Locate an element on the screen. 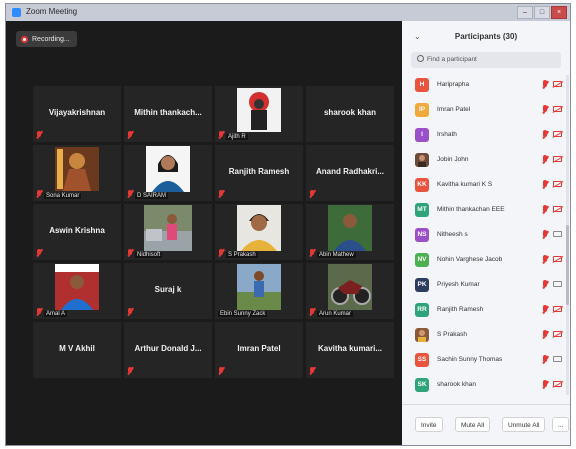 The image size is (576, 449). participant-row: RR Ranjith Ramesh is located at coordinates (486, 312).